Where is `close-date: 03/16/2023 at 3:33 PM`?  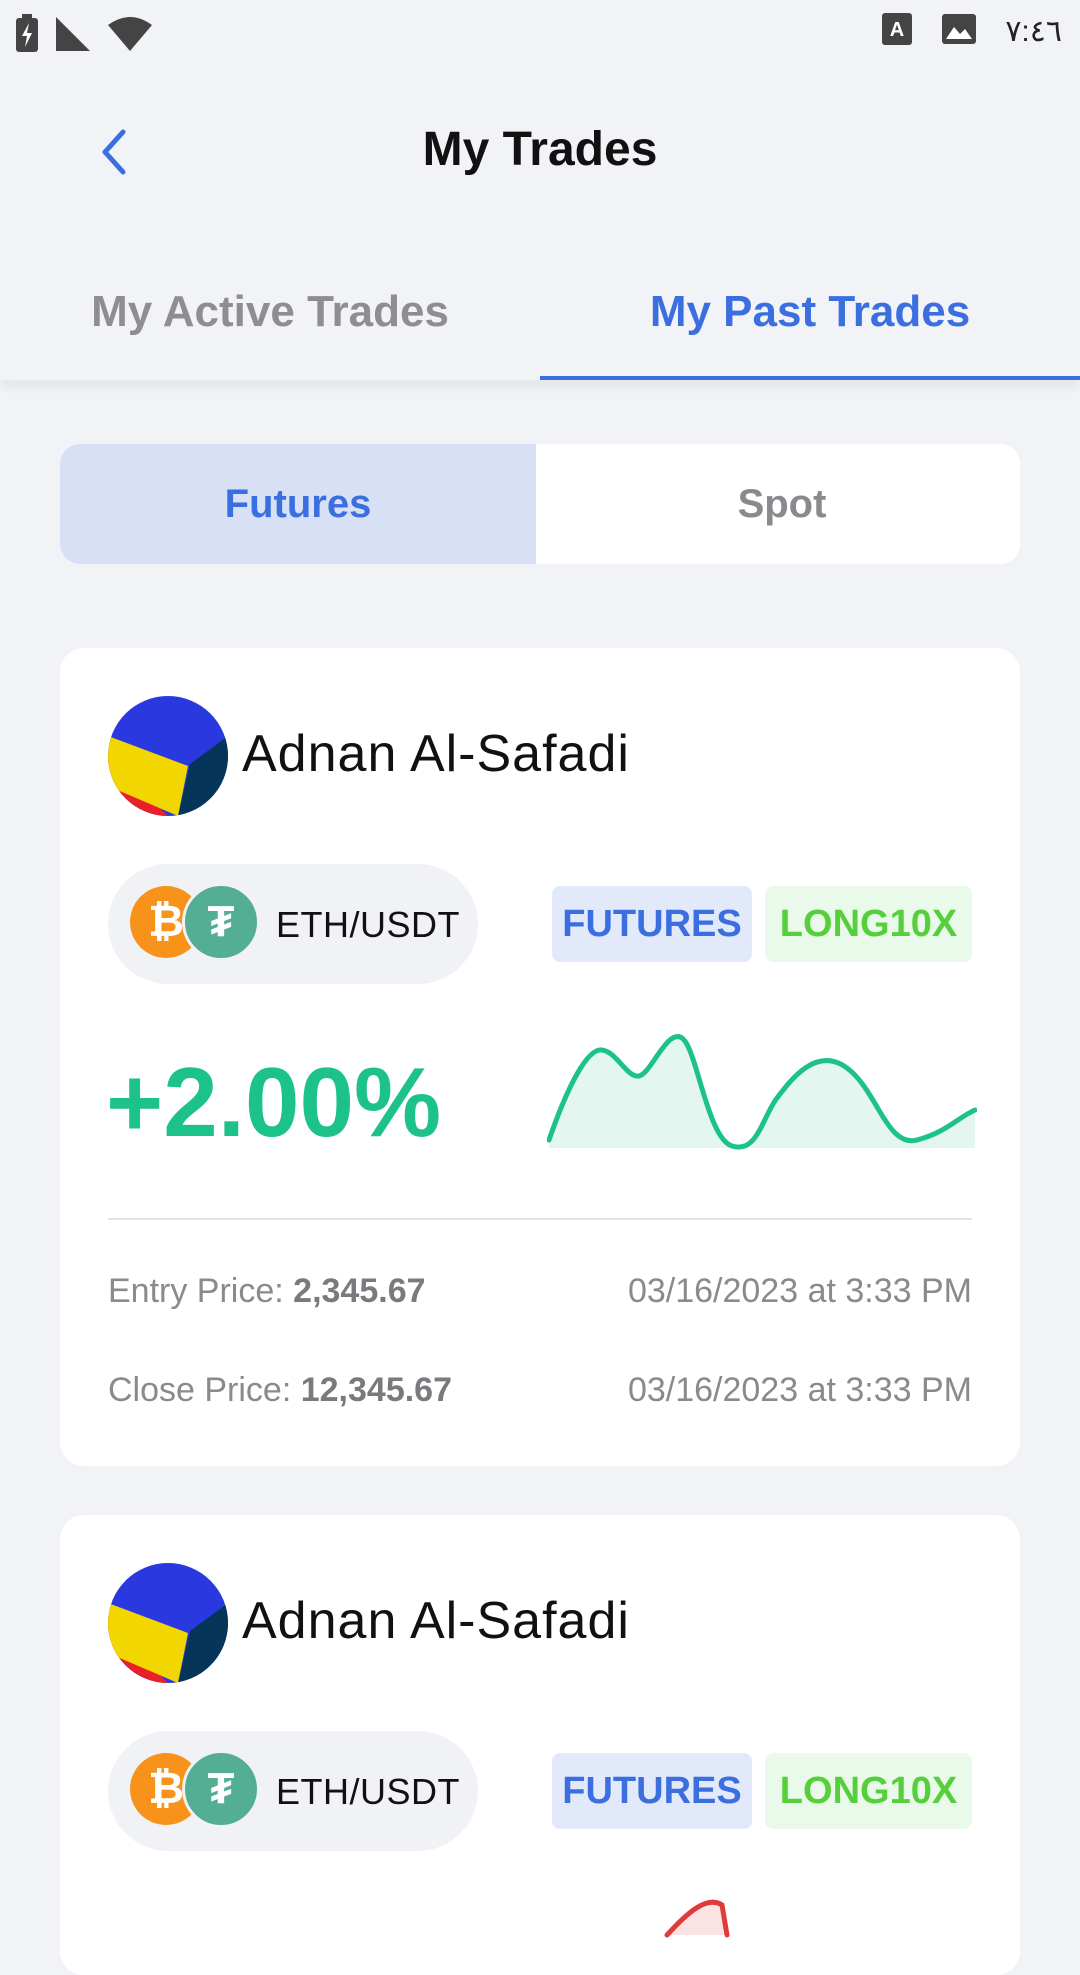
close-date: 03/16/2023 at 3:33 PM is located at coordinates (799, 1390).